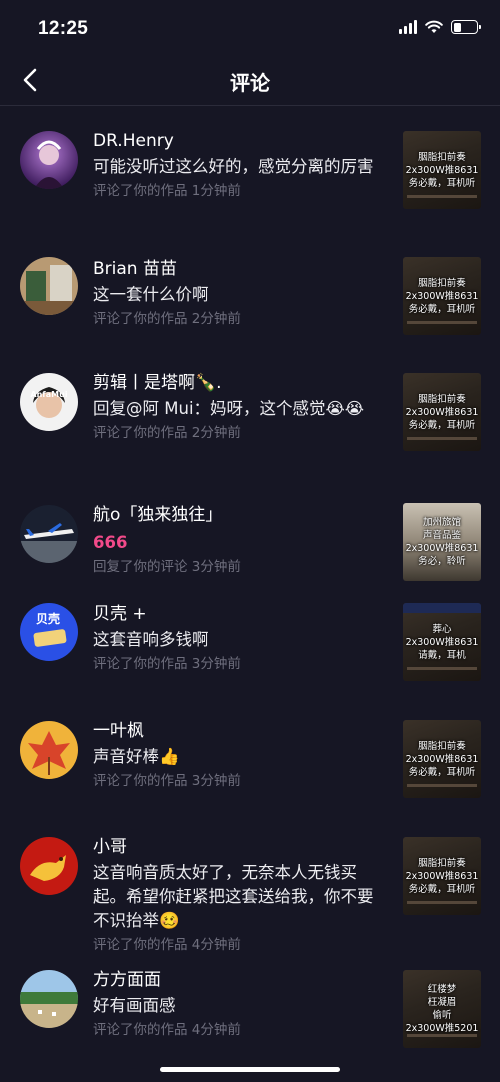 The width and height of the screenshot is (500, 1082). I want to click on comment-username: 航o「独来独往」, so click(241, 515).